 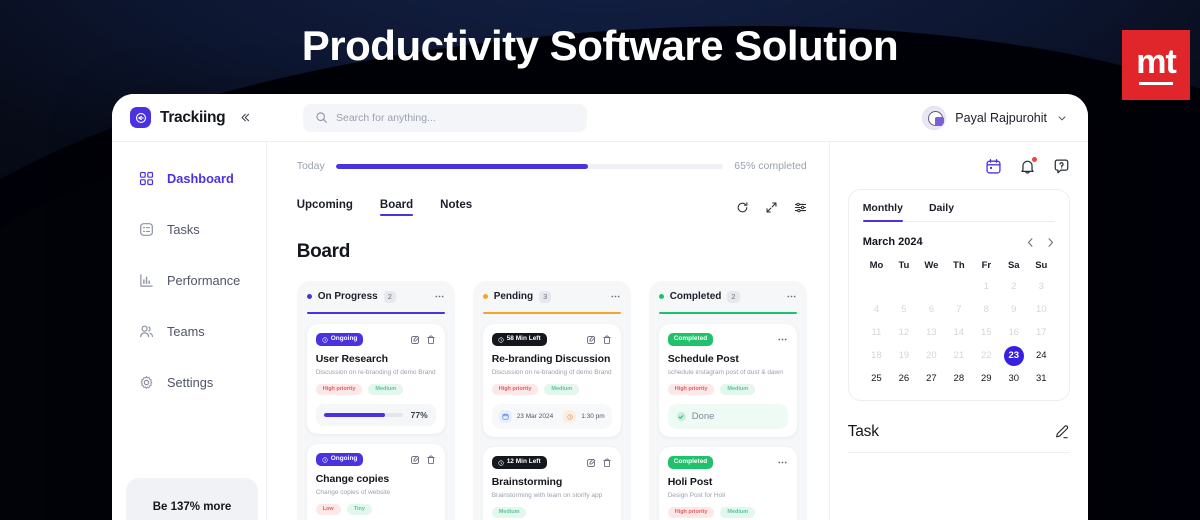 What do you see at coordinates (958, 355) in the screenshot?
I see `calendar-day: 21` at bounding box center [958, 355].